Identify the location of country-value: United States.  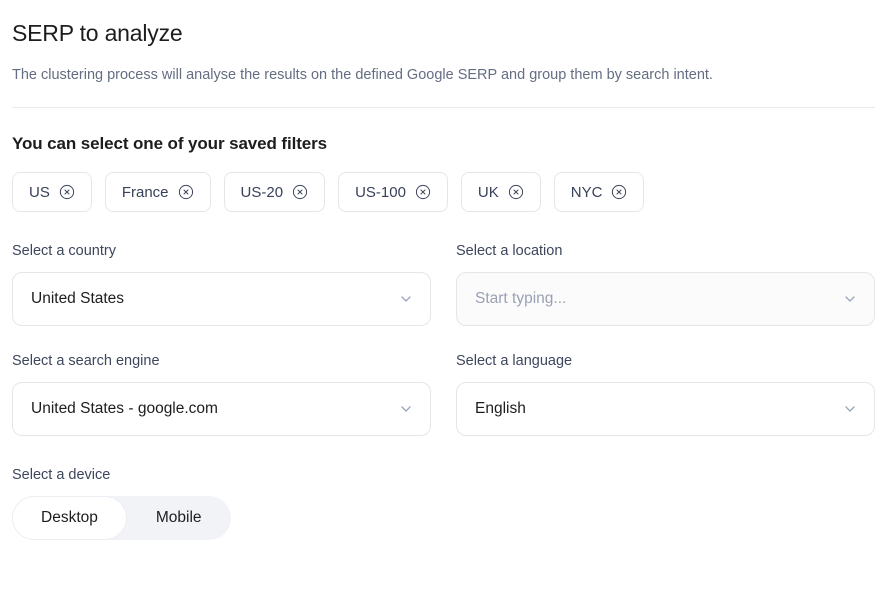
(78, 299).